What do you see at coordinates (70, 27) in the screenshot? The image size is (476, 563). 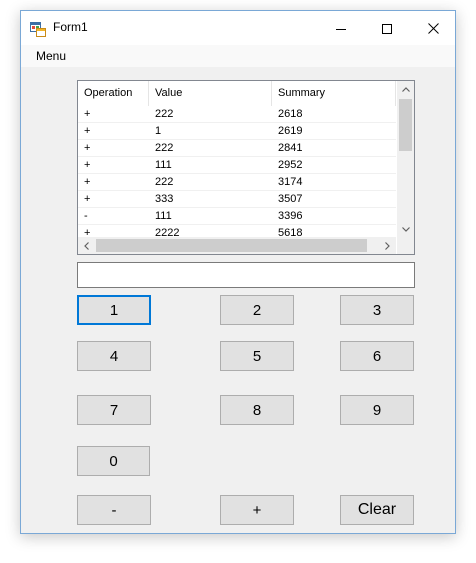 I see `window-title: Form1` at bounding box center [70, 27].